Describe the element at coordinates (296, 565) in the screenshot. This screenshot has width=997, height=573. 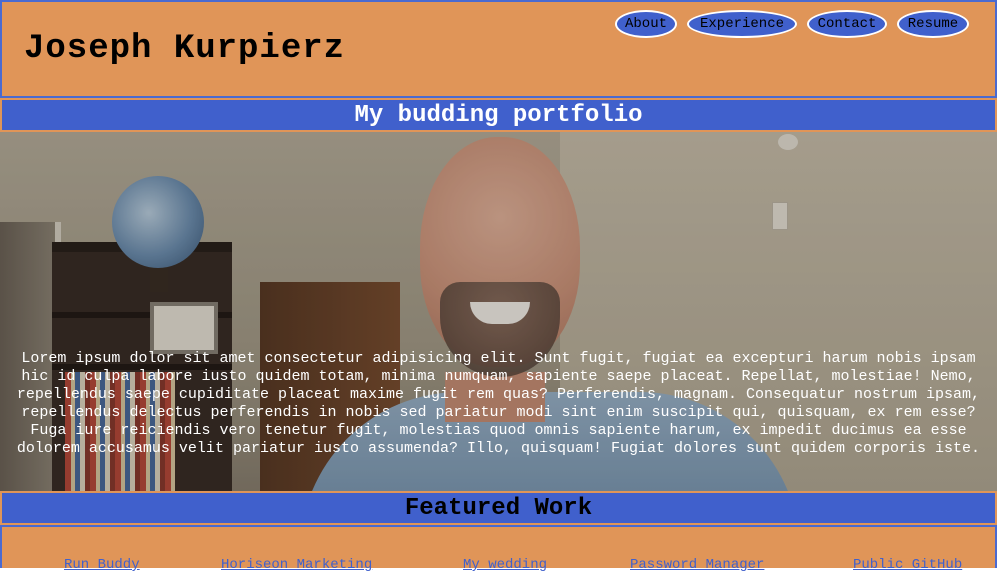
I see `featured-link-horiseon-marketing: Horiseon Marketing` at that location.